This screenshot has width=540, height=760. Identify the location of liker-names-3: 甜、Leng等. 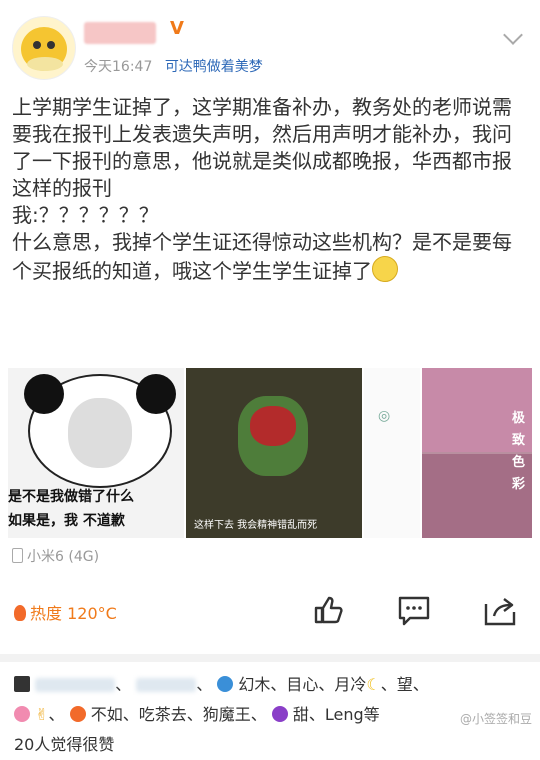
(336, 714).